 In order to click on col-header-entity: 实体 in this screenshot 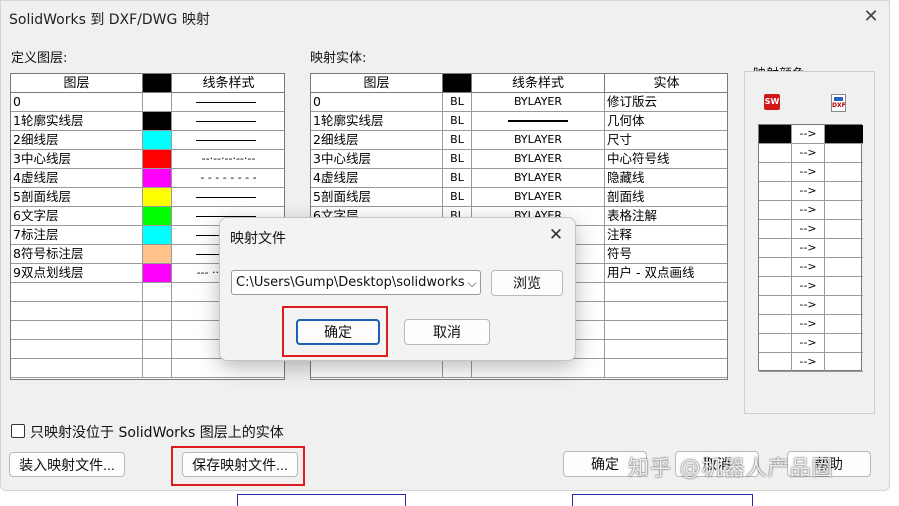, I will do `click(666, 83)`.